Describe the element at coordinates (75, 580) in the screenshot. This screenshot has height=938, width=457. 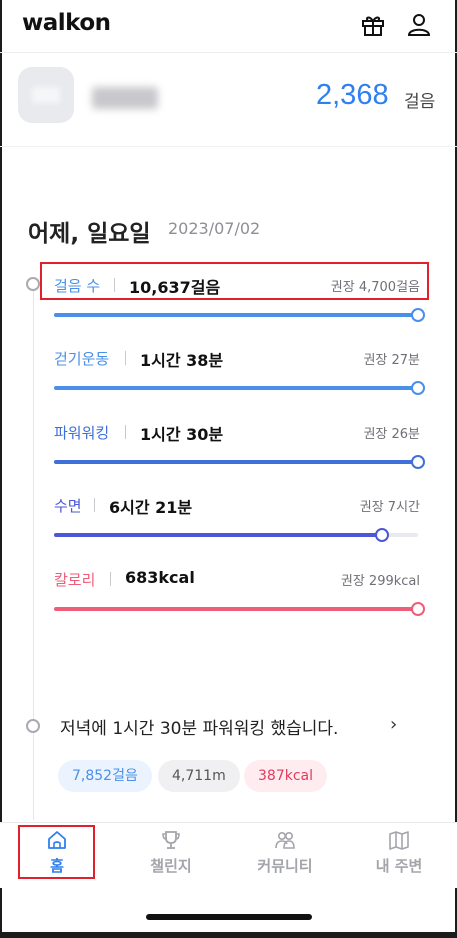
I see `metric-label: 칼로리` at that location.